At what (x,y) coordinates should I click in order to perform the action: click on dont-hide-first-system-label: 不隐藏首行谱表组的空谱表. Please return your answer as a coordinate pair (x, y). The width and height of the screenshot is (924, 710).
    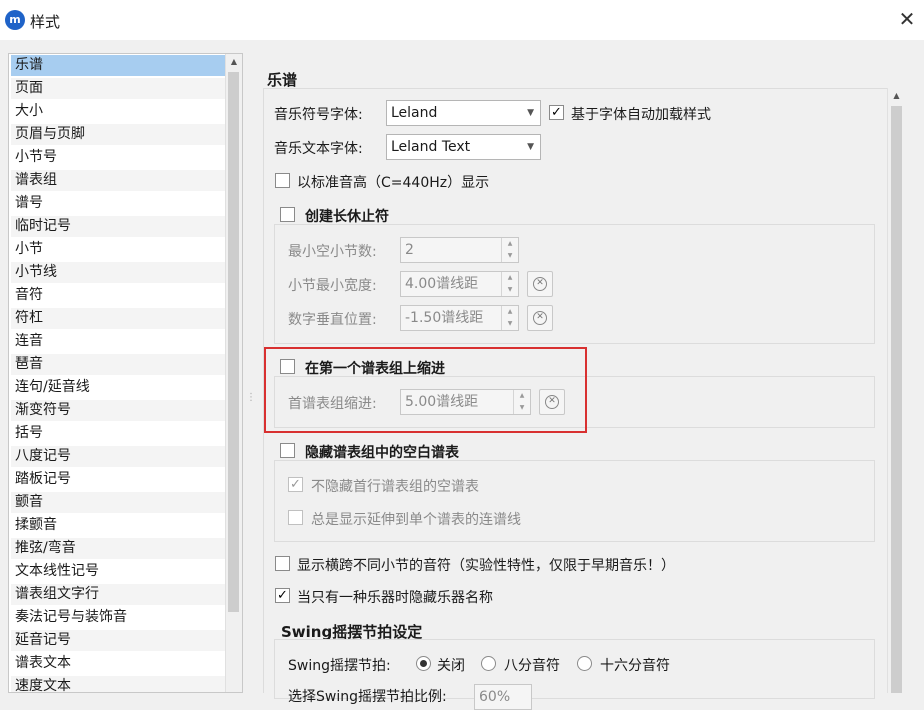
    Looking at the image, I should click on (395, 487).